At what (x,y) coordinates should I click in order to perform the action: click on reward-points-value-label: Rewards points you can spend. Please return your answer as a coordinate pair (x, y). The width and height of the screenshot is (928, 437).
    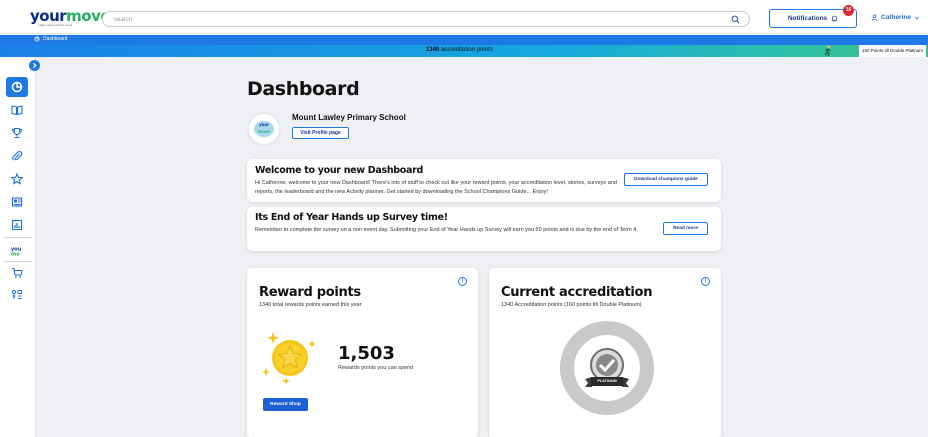
    Looking at the image, I should click on (376, 368).